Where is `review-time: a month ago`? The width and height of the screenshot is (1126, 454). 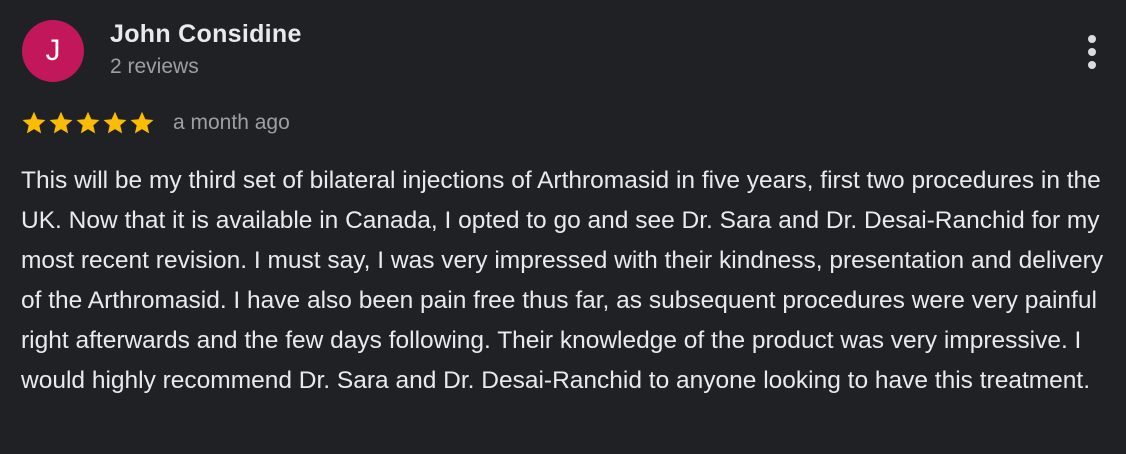
review-time: a month ago is located at coordinates (231, 122).